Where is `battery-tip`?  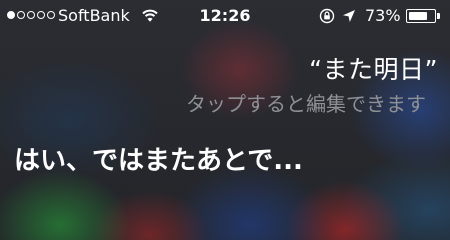
battery-tip is located at coordinates (438, 16).